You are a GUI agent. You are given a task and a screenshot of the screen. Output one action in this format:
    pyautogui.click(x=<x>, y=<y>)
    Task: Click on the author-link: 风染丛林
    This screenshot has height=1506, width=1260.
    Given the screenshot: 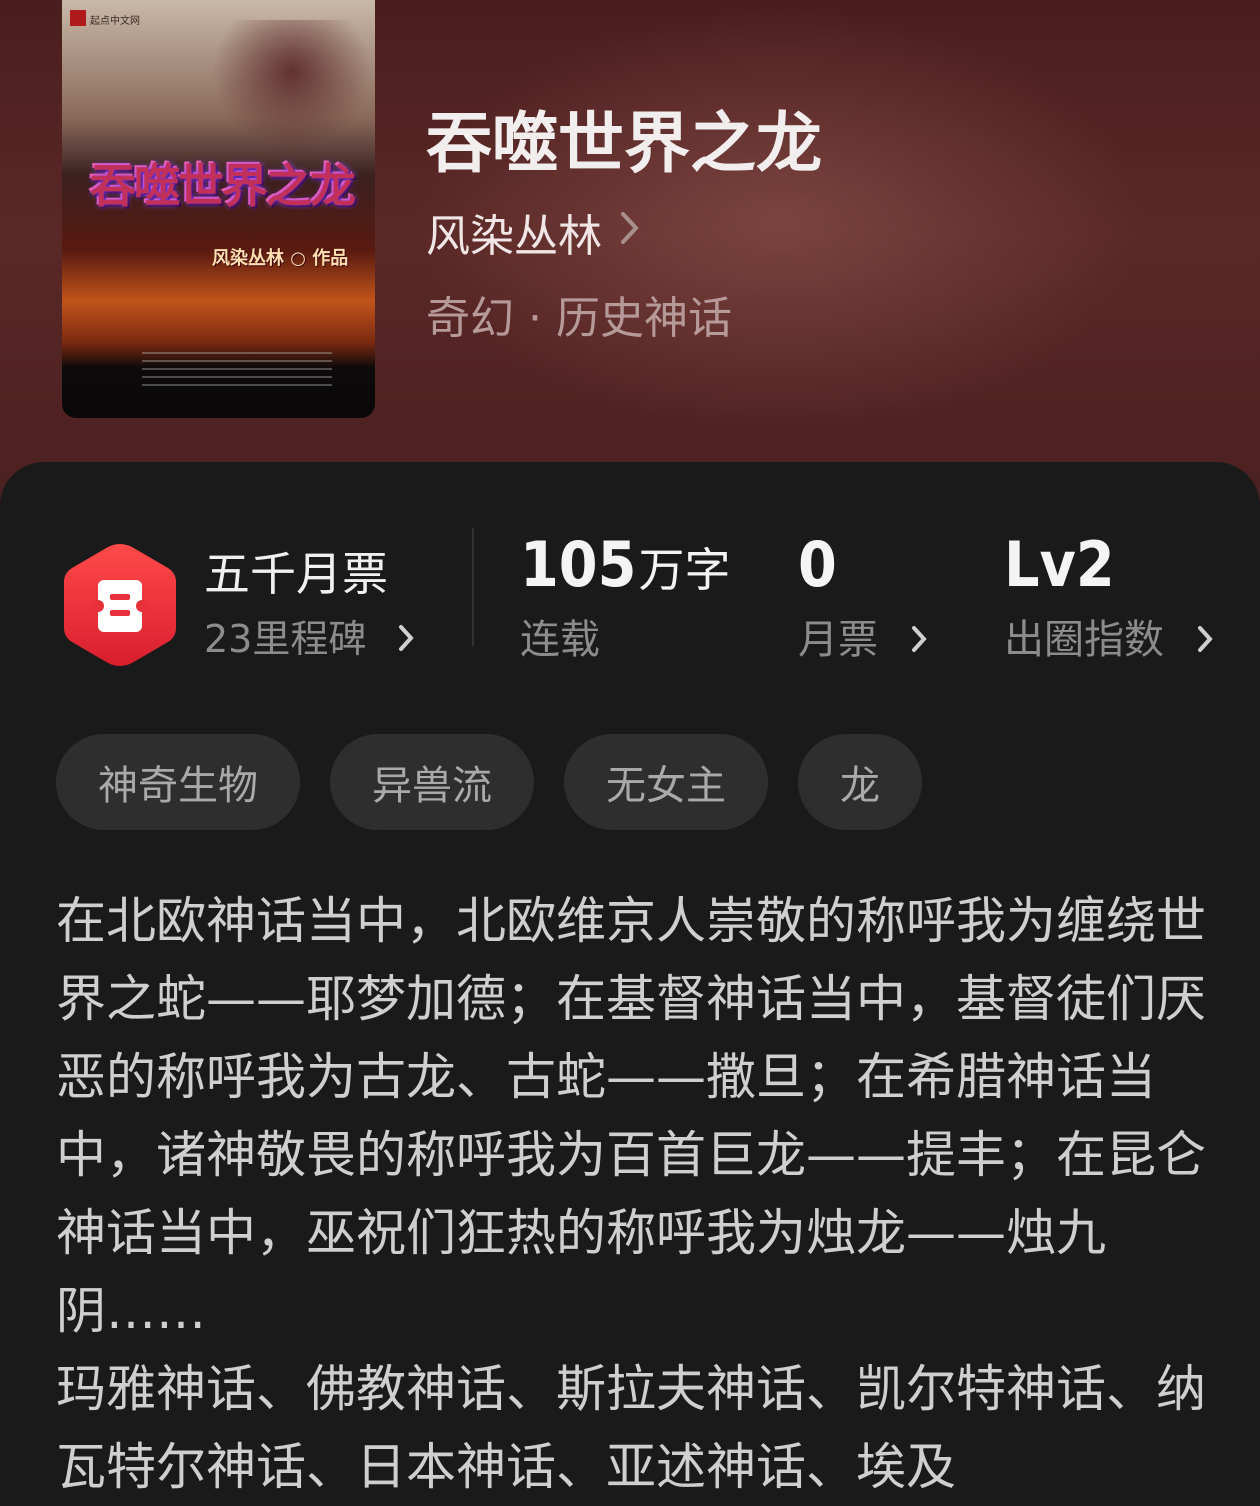 What is the action you would take?
    pyautogui.click(x=533, y=232)
    